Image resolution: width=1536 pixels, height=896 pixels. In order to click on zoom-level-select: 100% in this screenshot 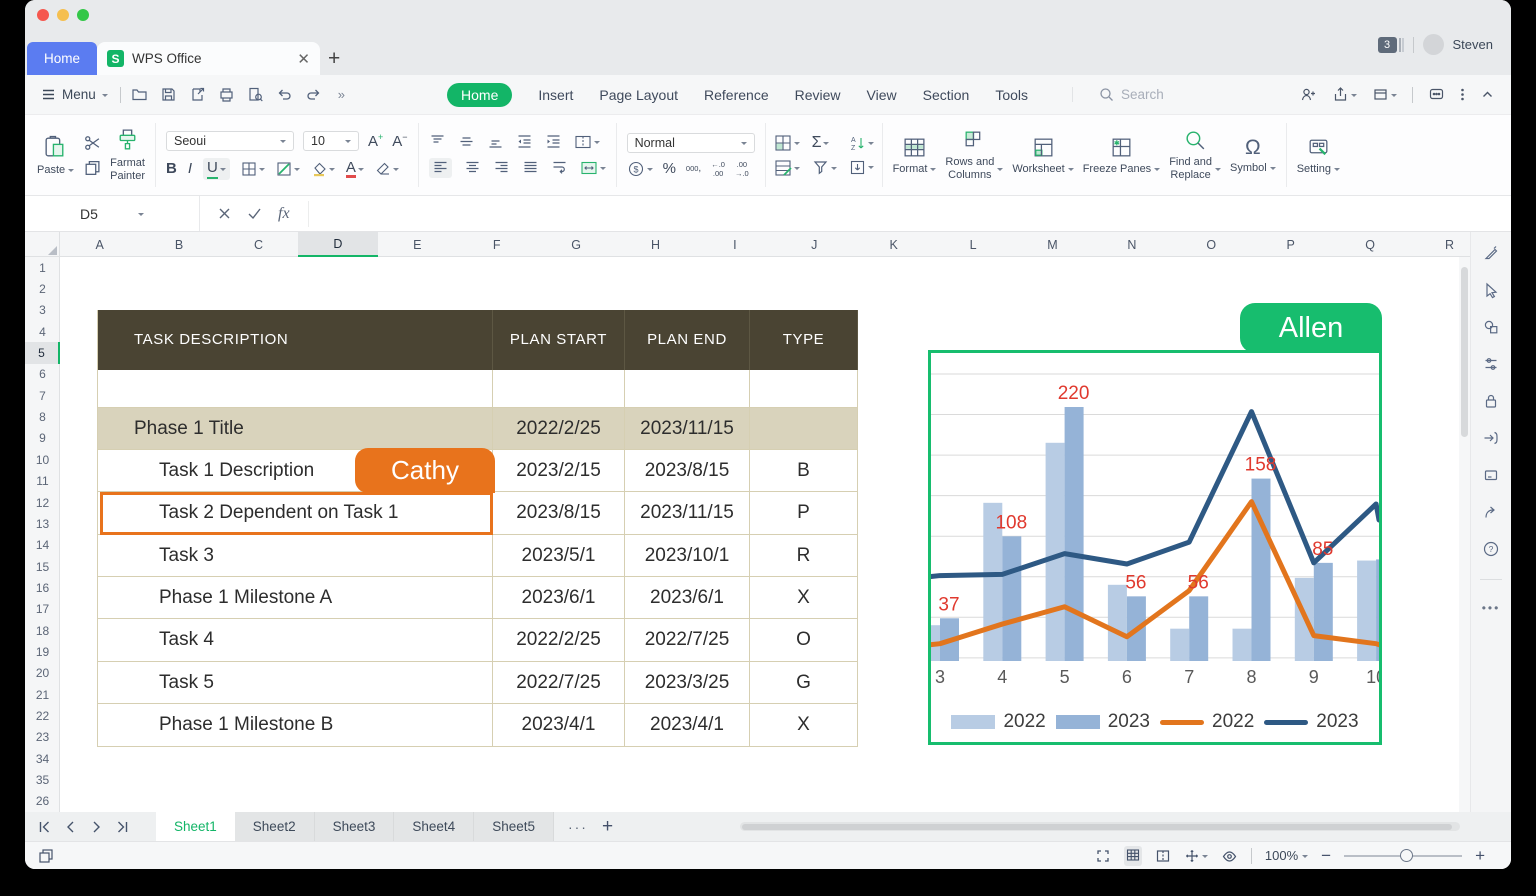, I will do `click(1287, 855)`.